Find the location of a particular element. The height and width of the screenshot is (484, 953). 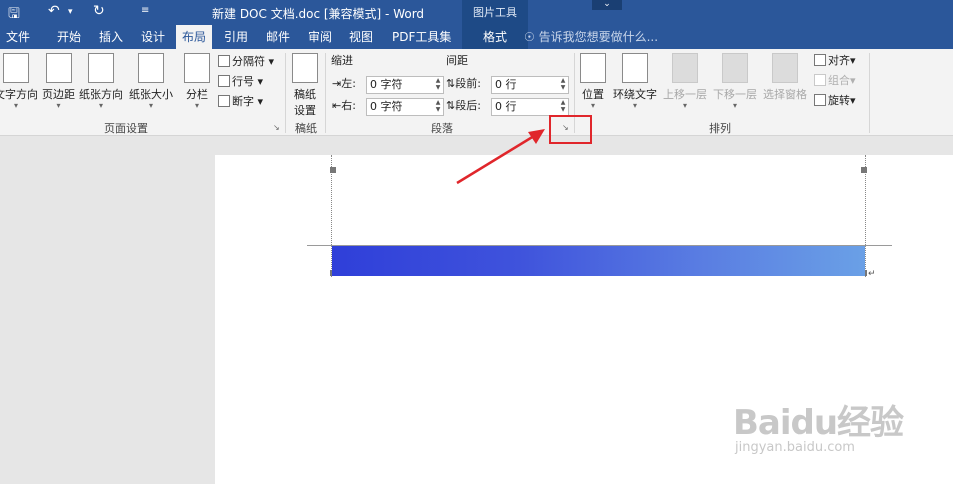

align-label: 对齐 is located at coordinates (839, 60).